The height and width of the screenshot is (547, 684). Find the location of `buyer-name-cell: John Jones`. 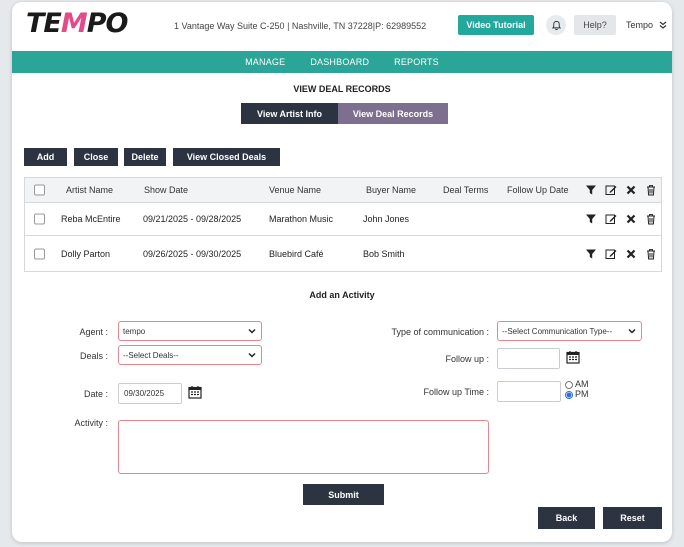

buyer-name-cell: John Jones is located at coordinates (386, 219).